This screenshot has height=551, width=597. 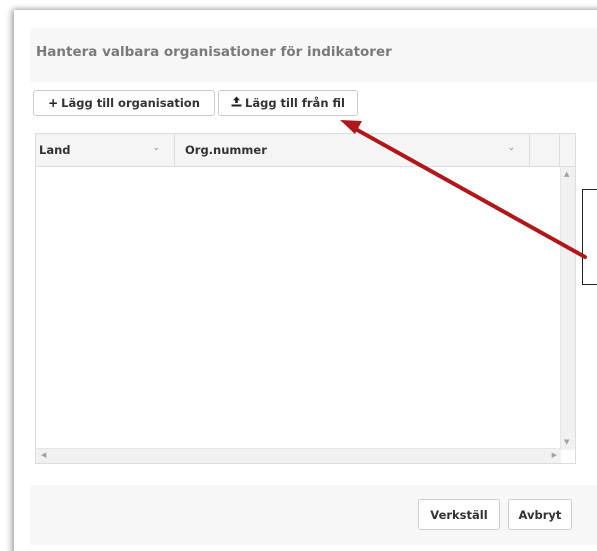 I want to click on grid-header: Land ⌄ Org.nummer ⌄, so click(x=305, y=150).